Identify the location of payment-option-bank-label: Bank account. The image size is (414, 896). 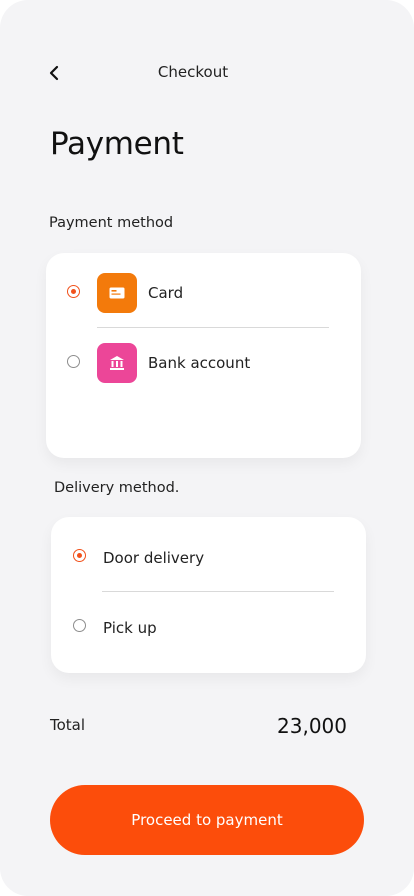
(199, 363).